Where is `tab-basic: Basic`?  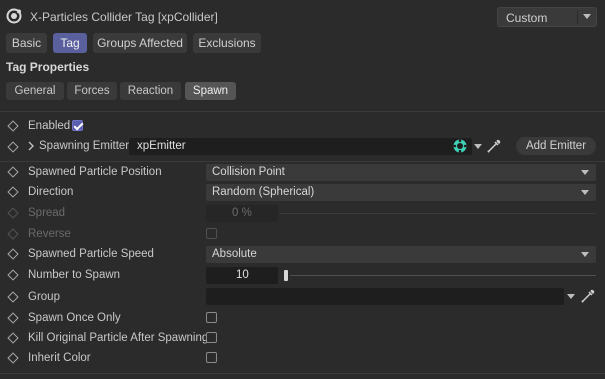 tab-basic: Basic is located at coordinates (26, 43).